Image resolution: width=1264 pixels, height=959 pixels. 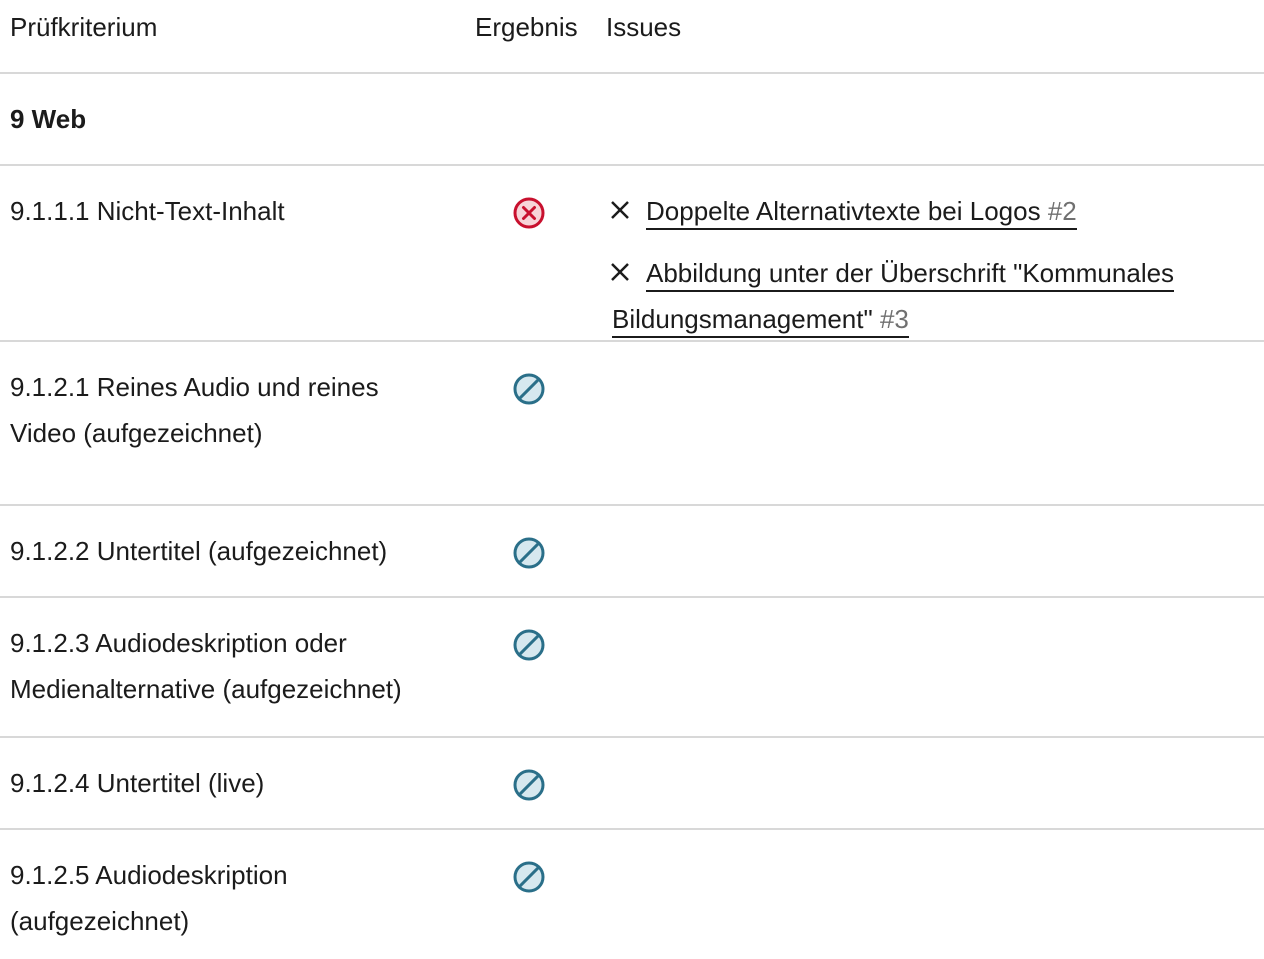 What do you see at coordinates (1062, 211) in the screenshot?
I see `issue-number: #2` at bounding box center [1062, 211].